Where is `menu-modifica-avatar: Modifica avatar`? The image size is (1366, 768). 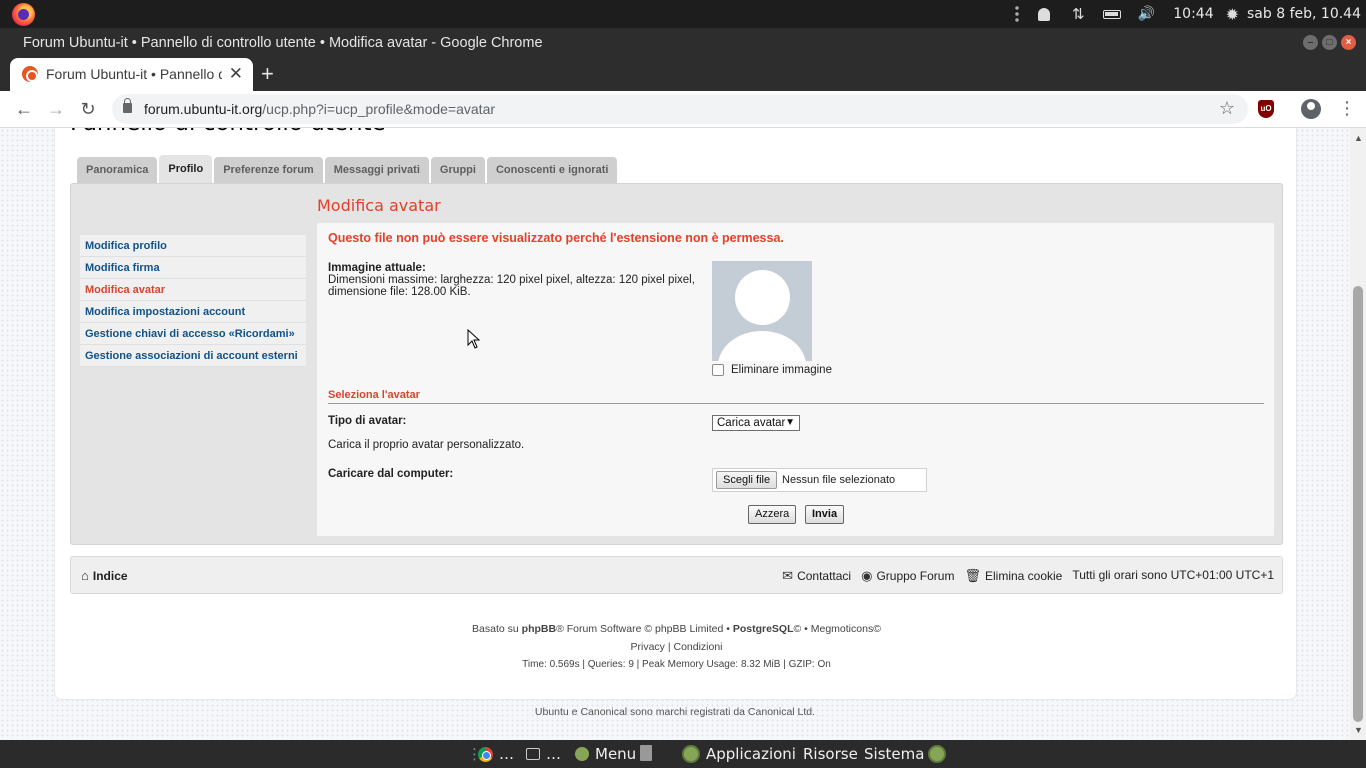
menu-modifica-avatar: Modifica avatar is located at coordinates (193, 290).